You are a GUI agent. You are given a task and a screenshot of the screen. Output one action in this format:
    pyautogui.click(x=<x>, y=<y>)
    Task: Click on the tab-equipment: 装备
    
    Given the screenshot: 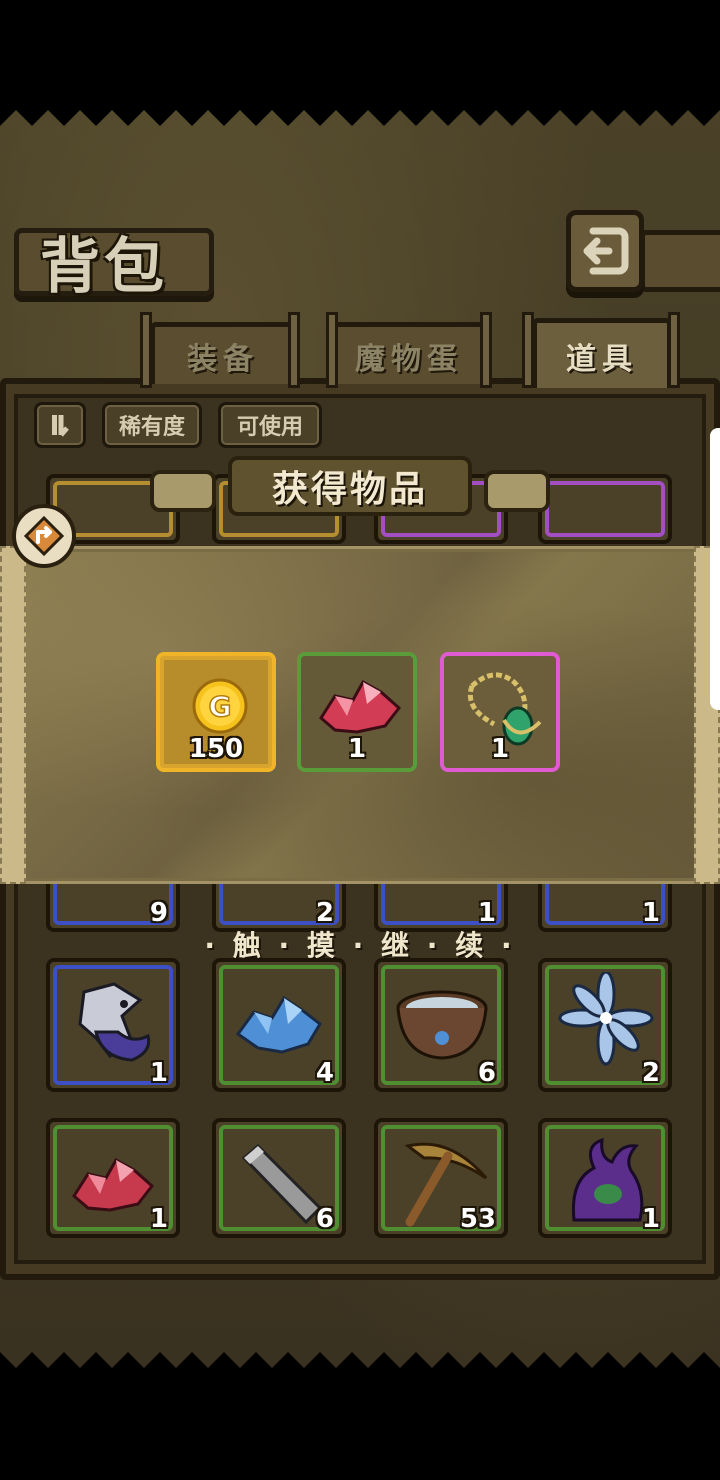 What is the action you would take?
    pyautogui.click(x=223, y=353)
    